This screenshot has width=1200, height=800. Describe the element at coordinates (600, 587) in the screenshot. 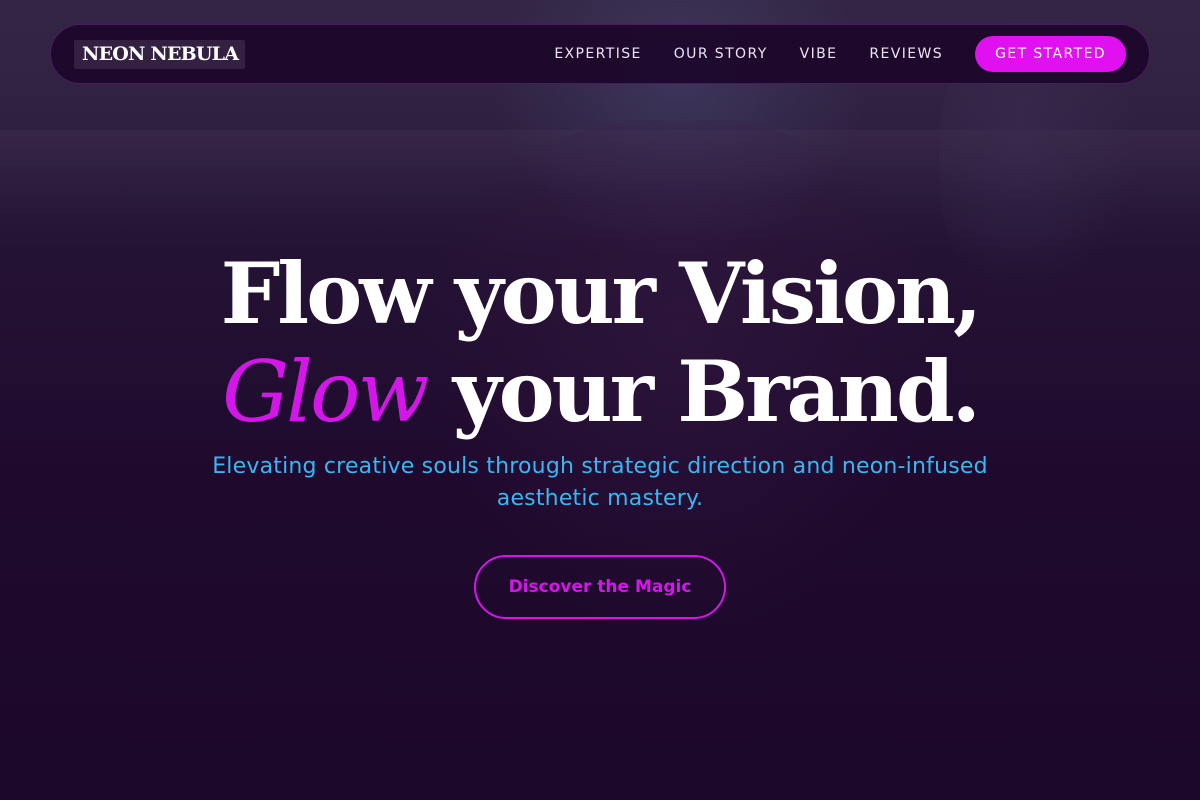

I see `discover-the-magic-button: Discover the Magic` at that location.